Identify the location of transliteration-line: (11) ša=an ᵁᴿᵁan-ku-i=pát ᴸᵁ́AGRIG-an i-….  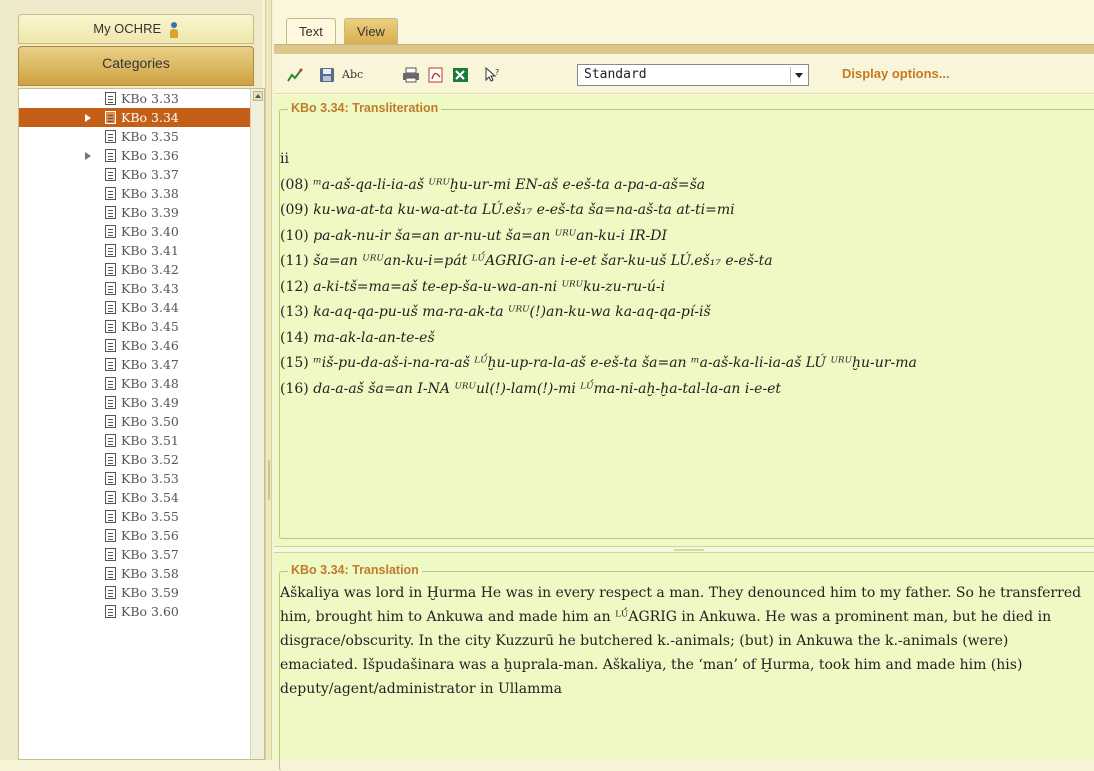
(687, 262).